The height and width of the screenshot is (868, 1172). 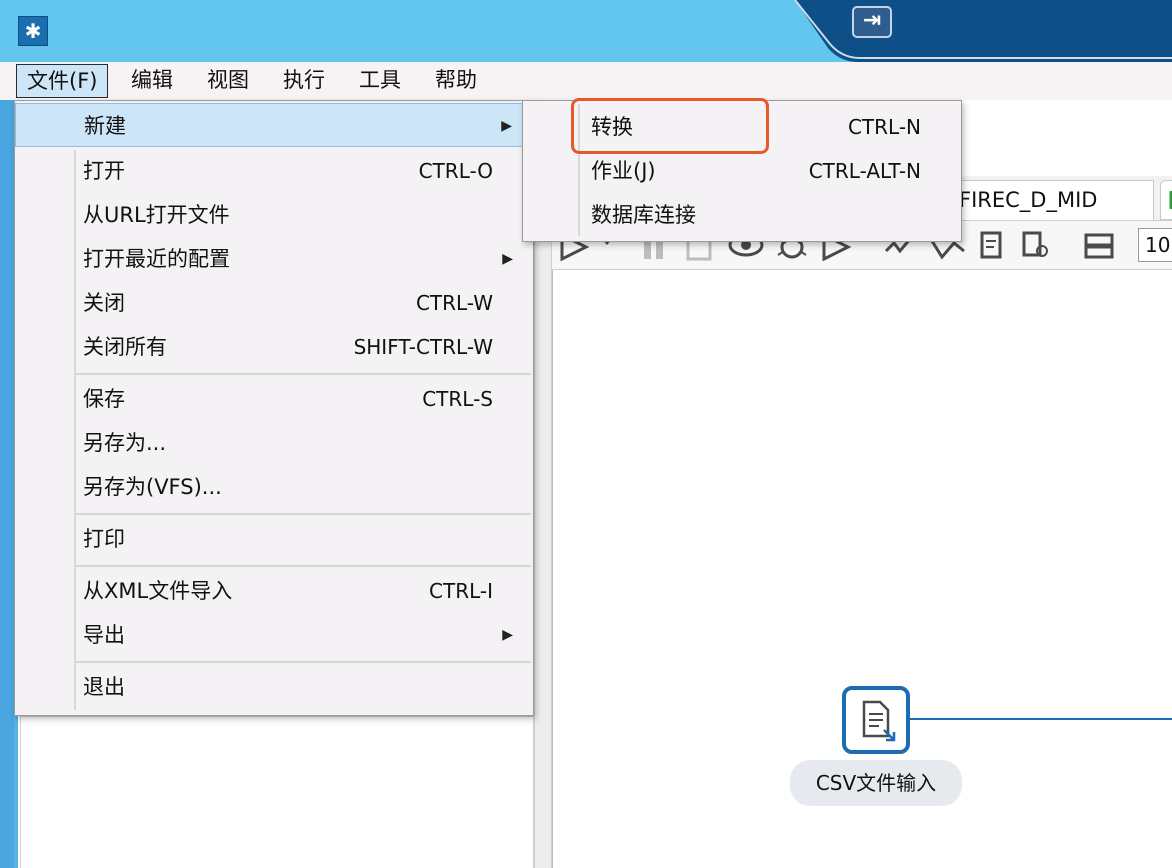 I want to click on menu-bar: 文件(F) 编辑 视图 执行 工具 帮助, so click(x=586, y=81).